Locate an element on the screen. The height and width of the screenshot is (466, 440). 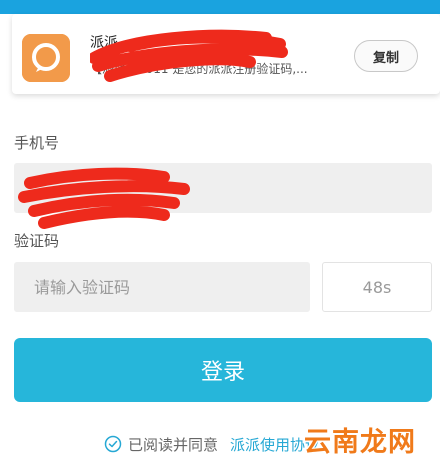
site-watermark: 云南龙网 is located at coordinates (360, 442).